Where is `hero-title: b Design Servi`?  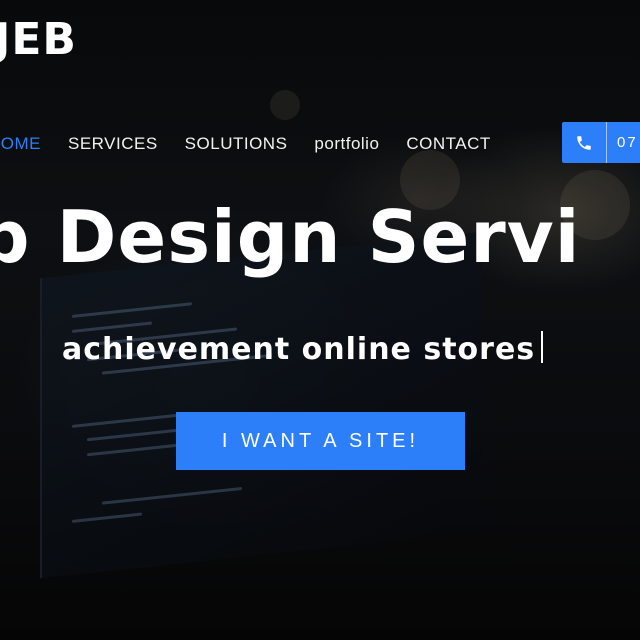
hero-title: b Design Servi is located at coordinates (290, 237).